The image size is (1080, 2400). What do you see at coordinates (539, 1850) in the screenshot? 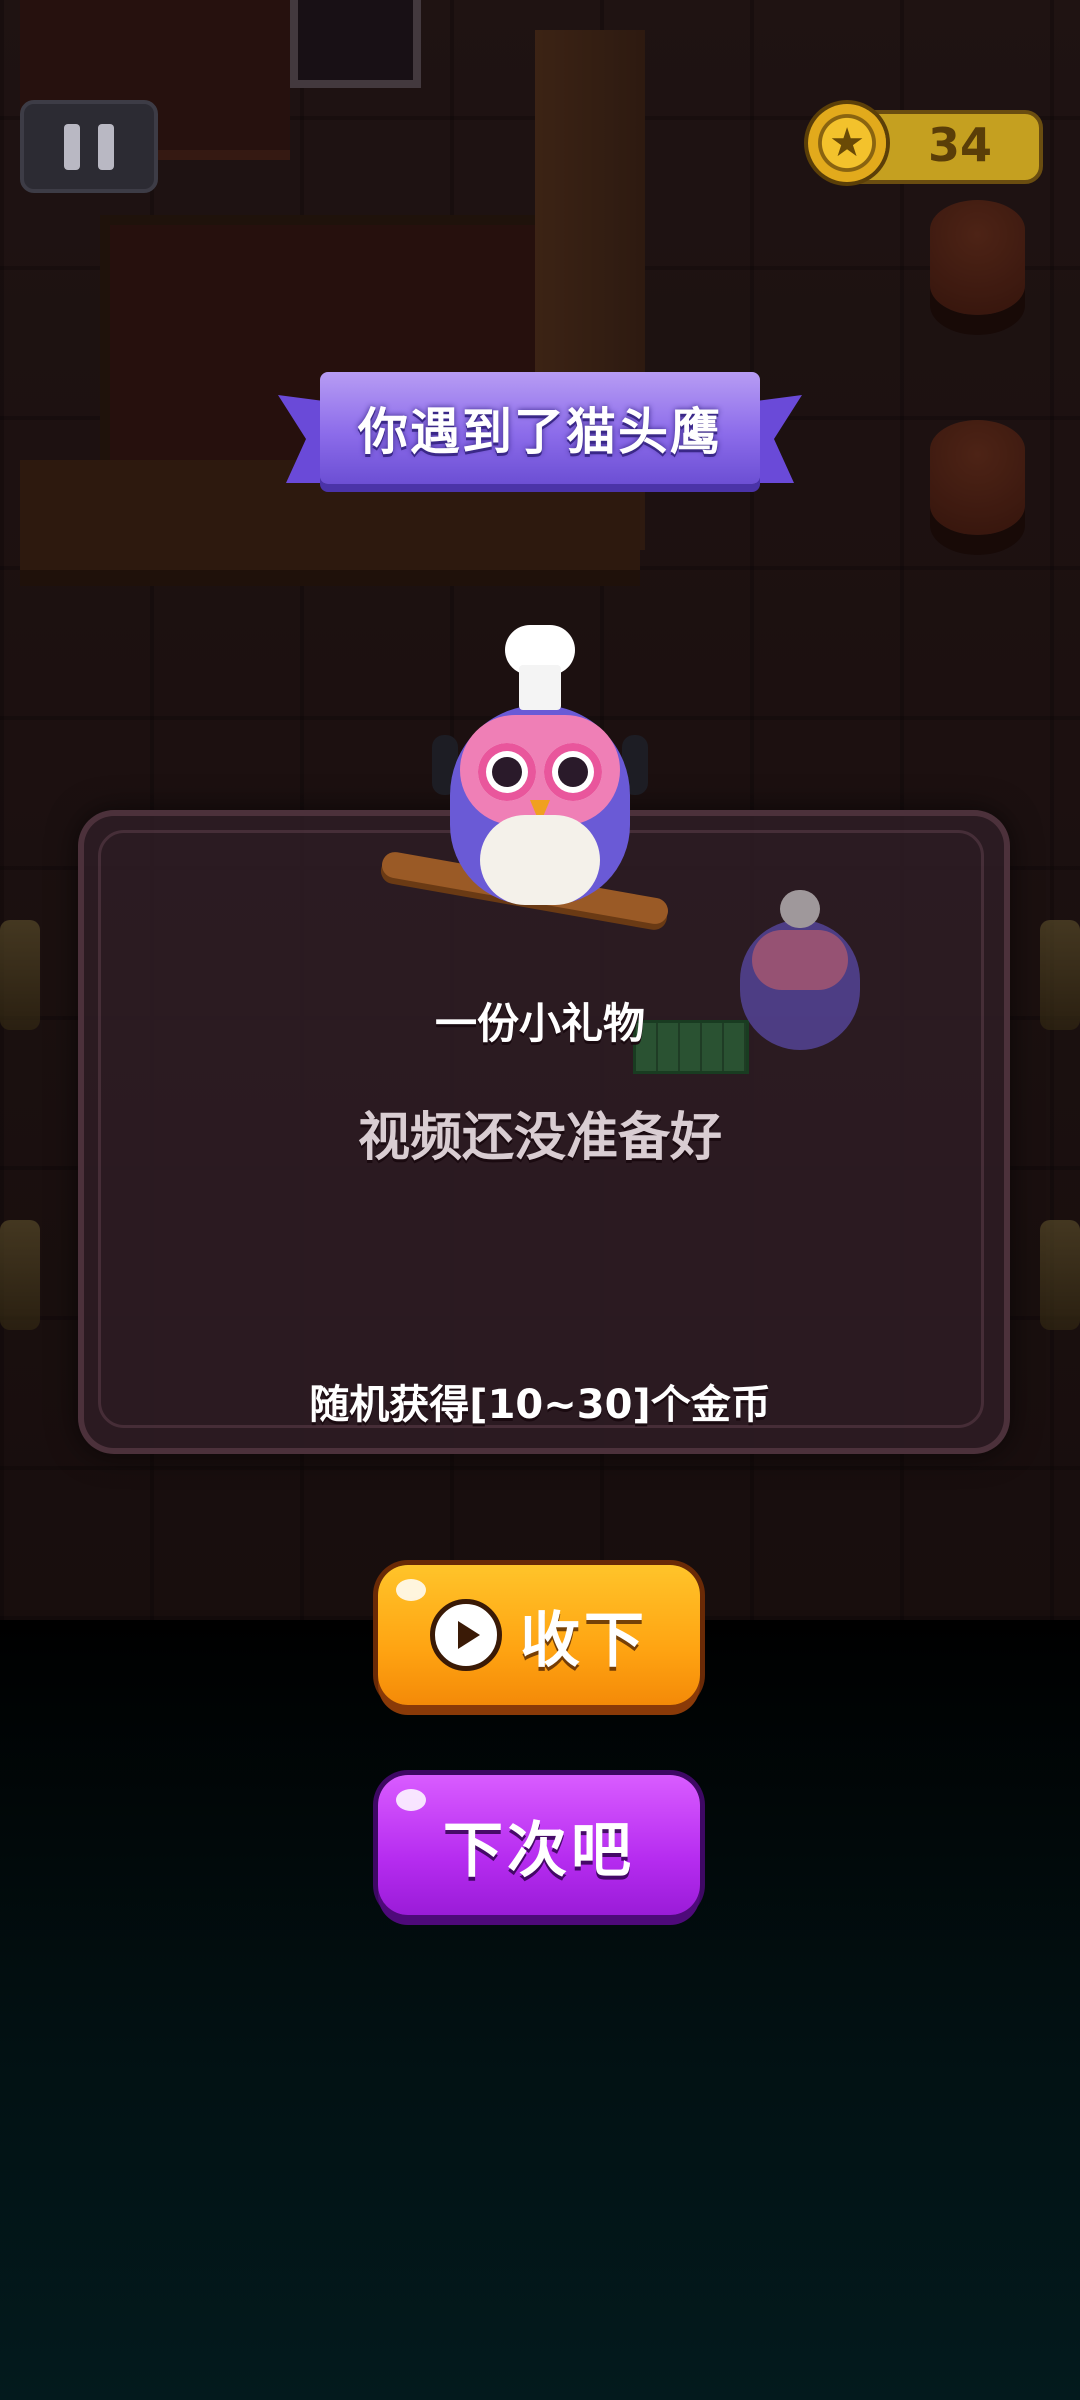
I see `decline-button-label: 下次吧` at bounding box center [539, 1850].